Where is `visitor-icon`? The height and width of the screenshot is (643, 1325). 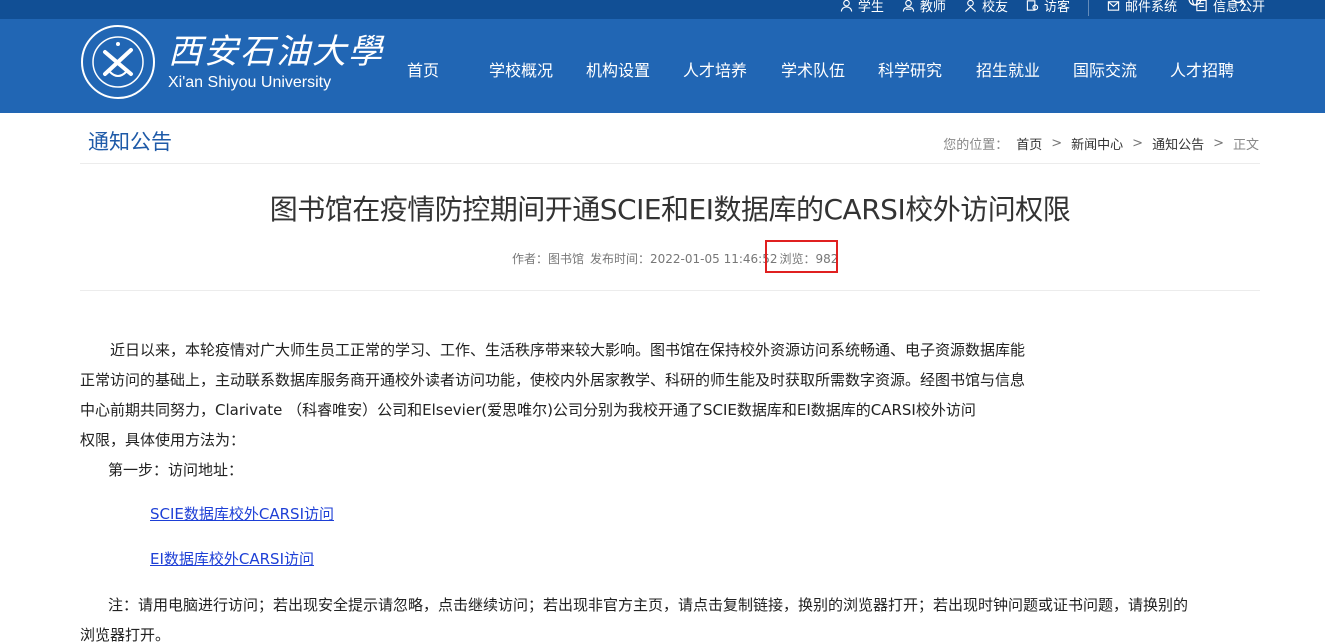
visitor-icon is located at coordinates (1032, 5).